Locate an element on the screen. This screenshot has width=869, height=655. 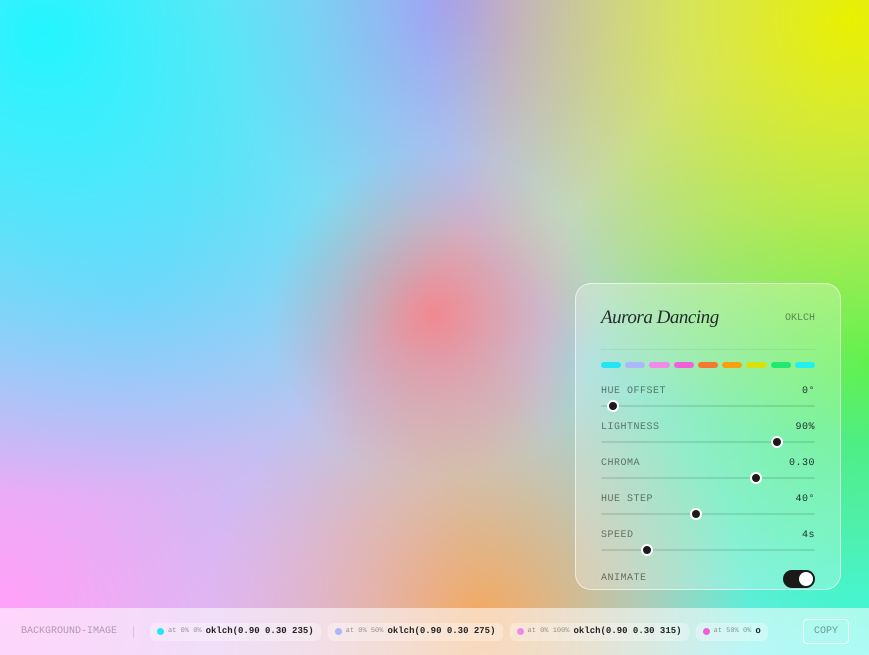
copy-button: COPY is located at coordinates (825, 631).